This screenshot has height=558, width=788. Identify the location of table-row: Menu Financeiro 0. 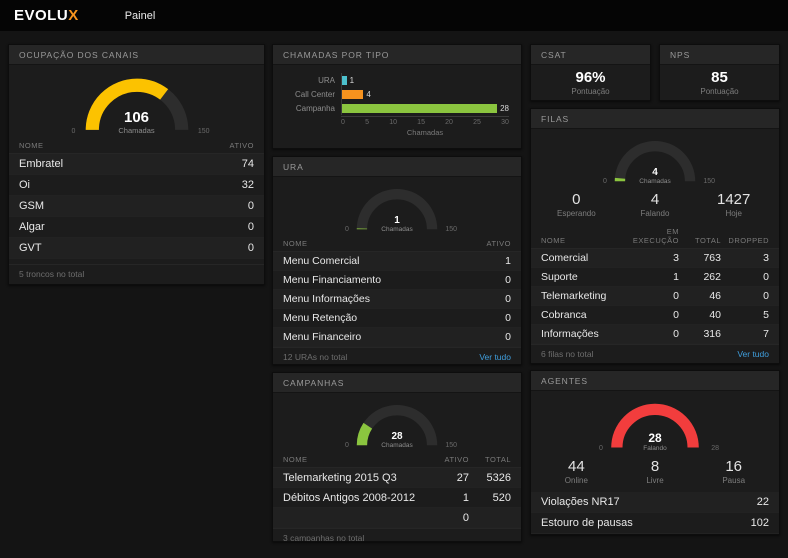
(397, 337).